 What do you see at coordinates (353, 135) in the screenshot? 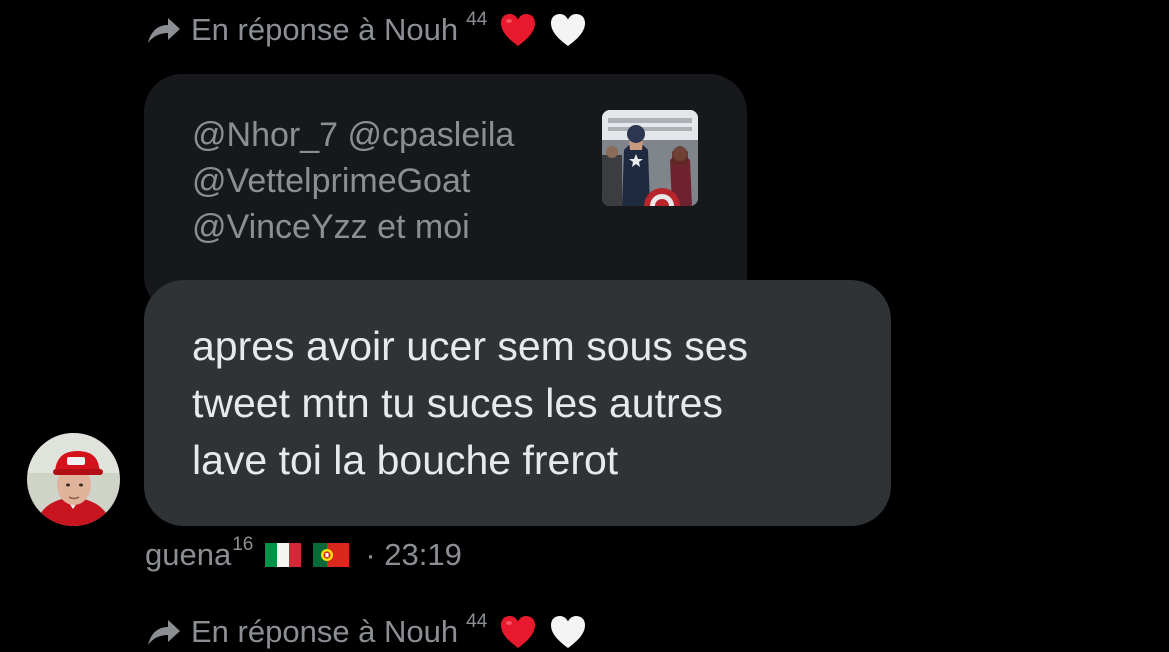
I see `quoted-line: @Nhor_7 @cpasleila` at bounding box center [353, 135].